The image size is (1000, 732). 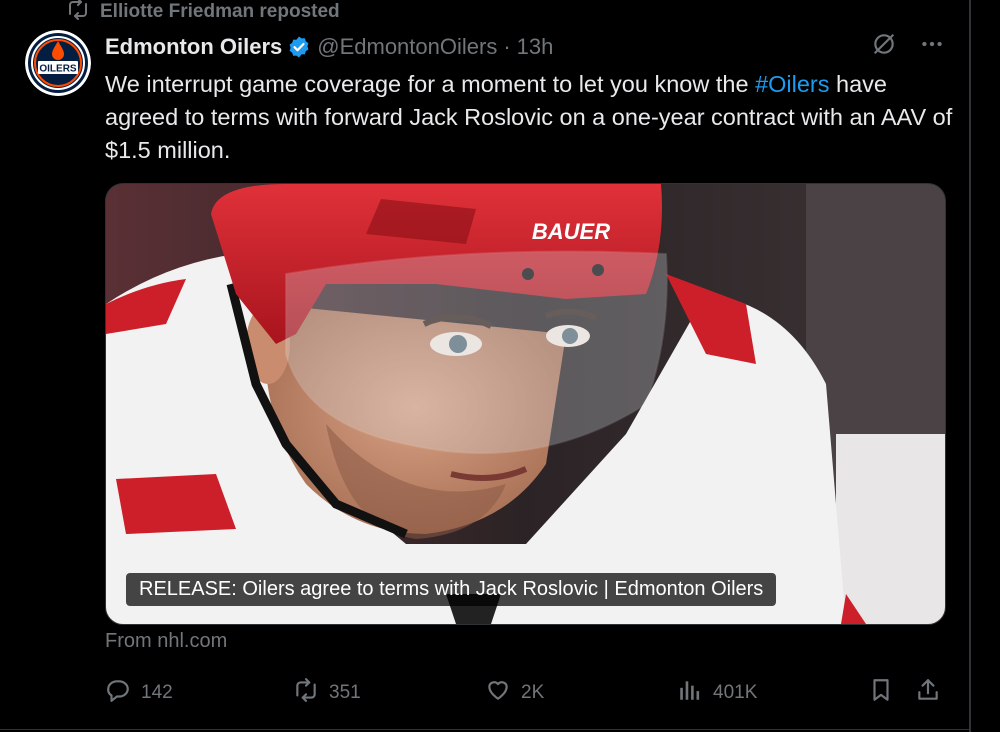 What do you see at coordinates (193, 47) in the screenshot?
I see `author-name: Edmonton Oilers` at bounding box center [193, 47].